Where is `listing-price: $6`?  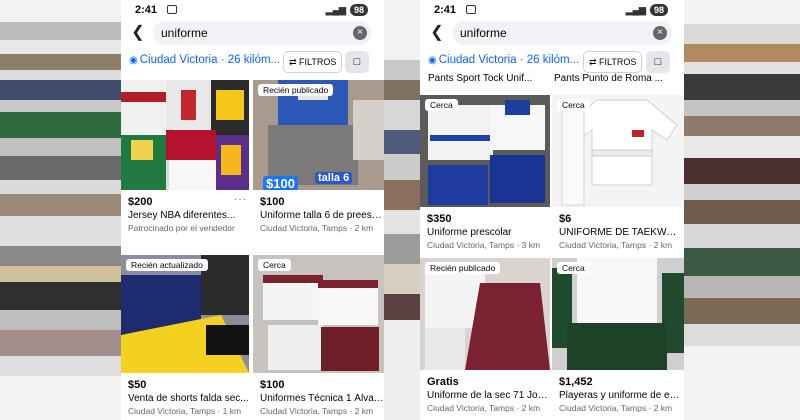 listing-price: $6 is located at coordinates (565, 219).